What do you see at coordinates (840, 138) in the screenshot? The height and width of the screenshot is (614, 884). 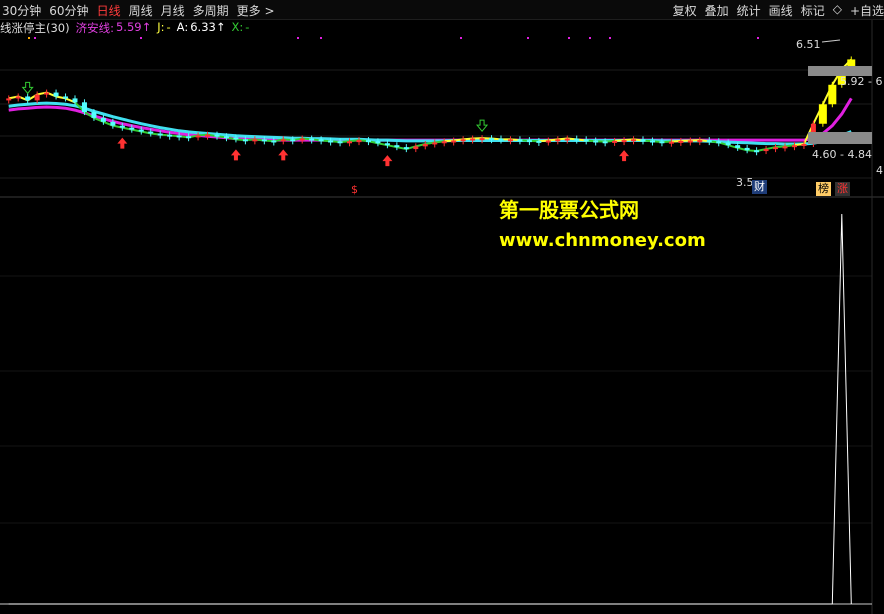 I see `price-box-lower` at bounding box center [840, 138].